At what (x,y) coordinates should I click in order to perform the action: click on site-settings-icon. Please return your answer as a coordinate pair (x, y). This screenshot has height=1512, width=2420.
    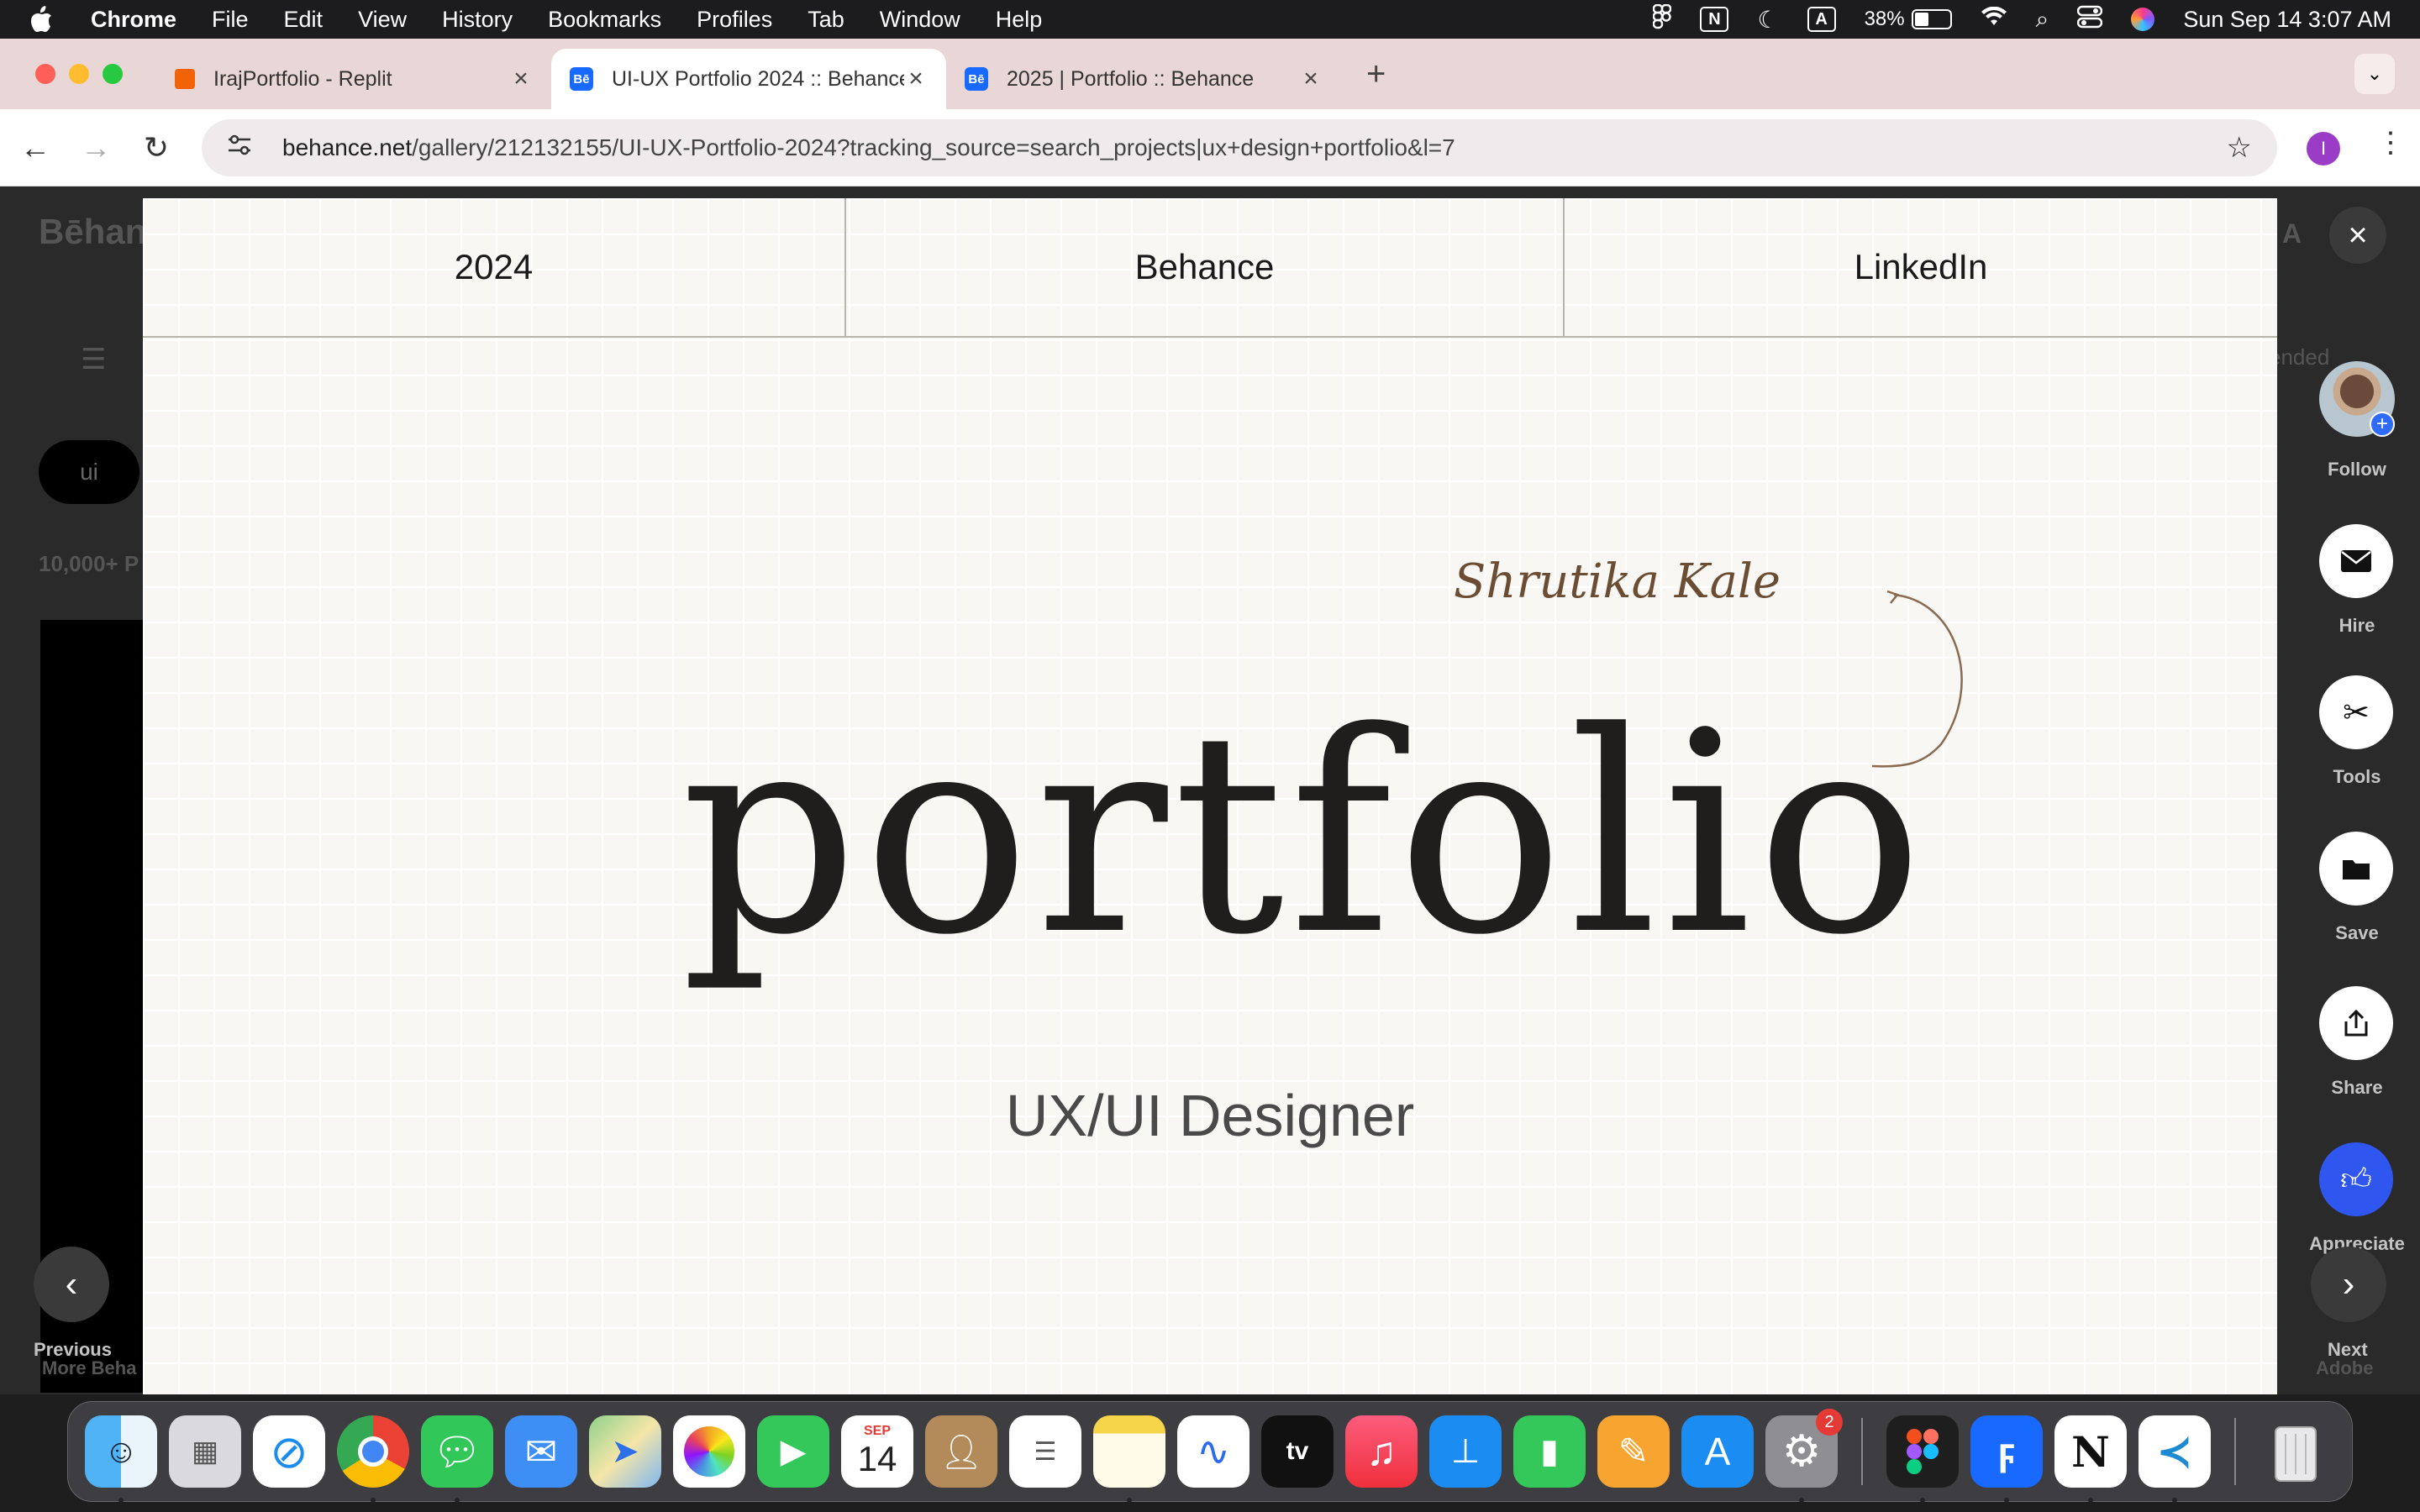
    Looking at the image, I should click on (242, 148).